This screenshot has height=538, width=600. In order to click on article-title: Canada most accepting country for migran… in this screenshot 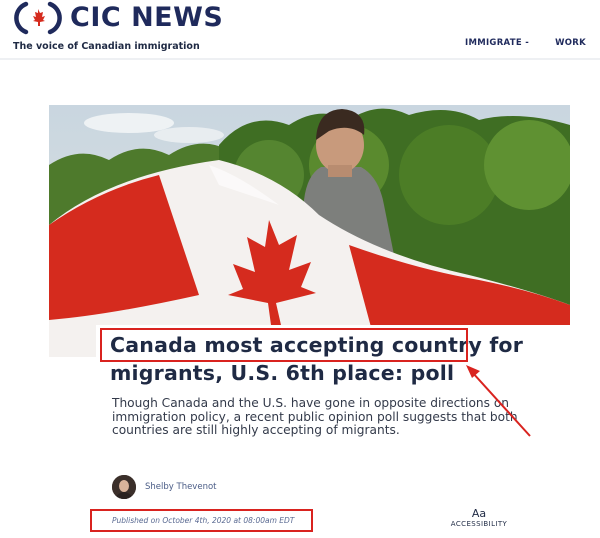, I will do `click(330, 359)`.